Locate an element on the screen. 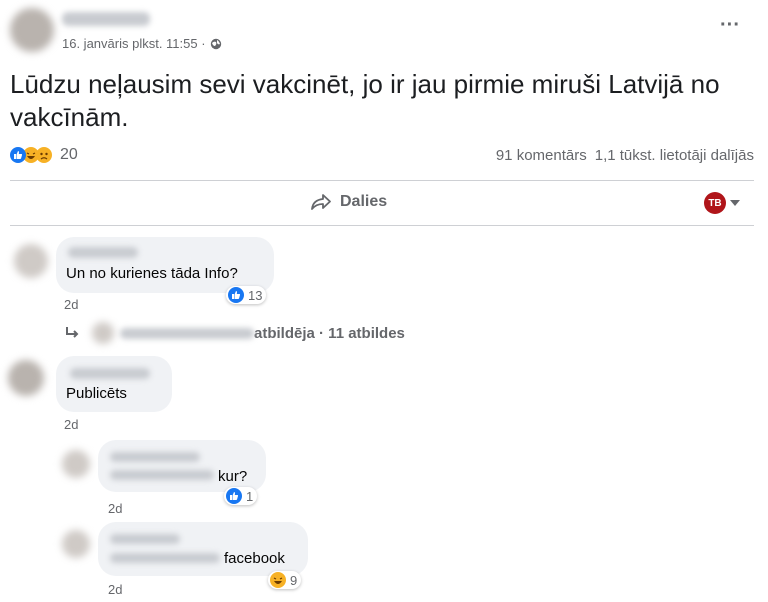 This screenshot has height=602, width=768. comments-count: 91 komentārs is located at coordinates (541, 155).